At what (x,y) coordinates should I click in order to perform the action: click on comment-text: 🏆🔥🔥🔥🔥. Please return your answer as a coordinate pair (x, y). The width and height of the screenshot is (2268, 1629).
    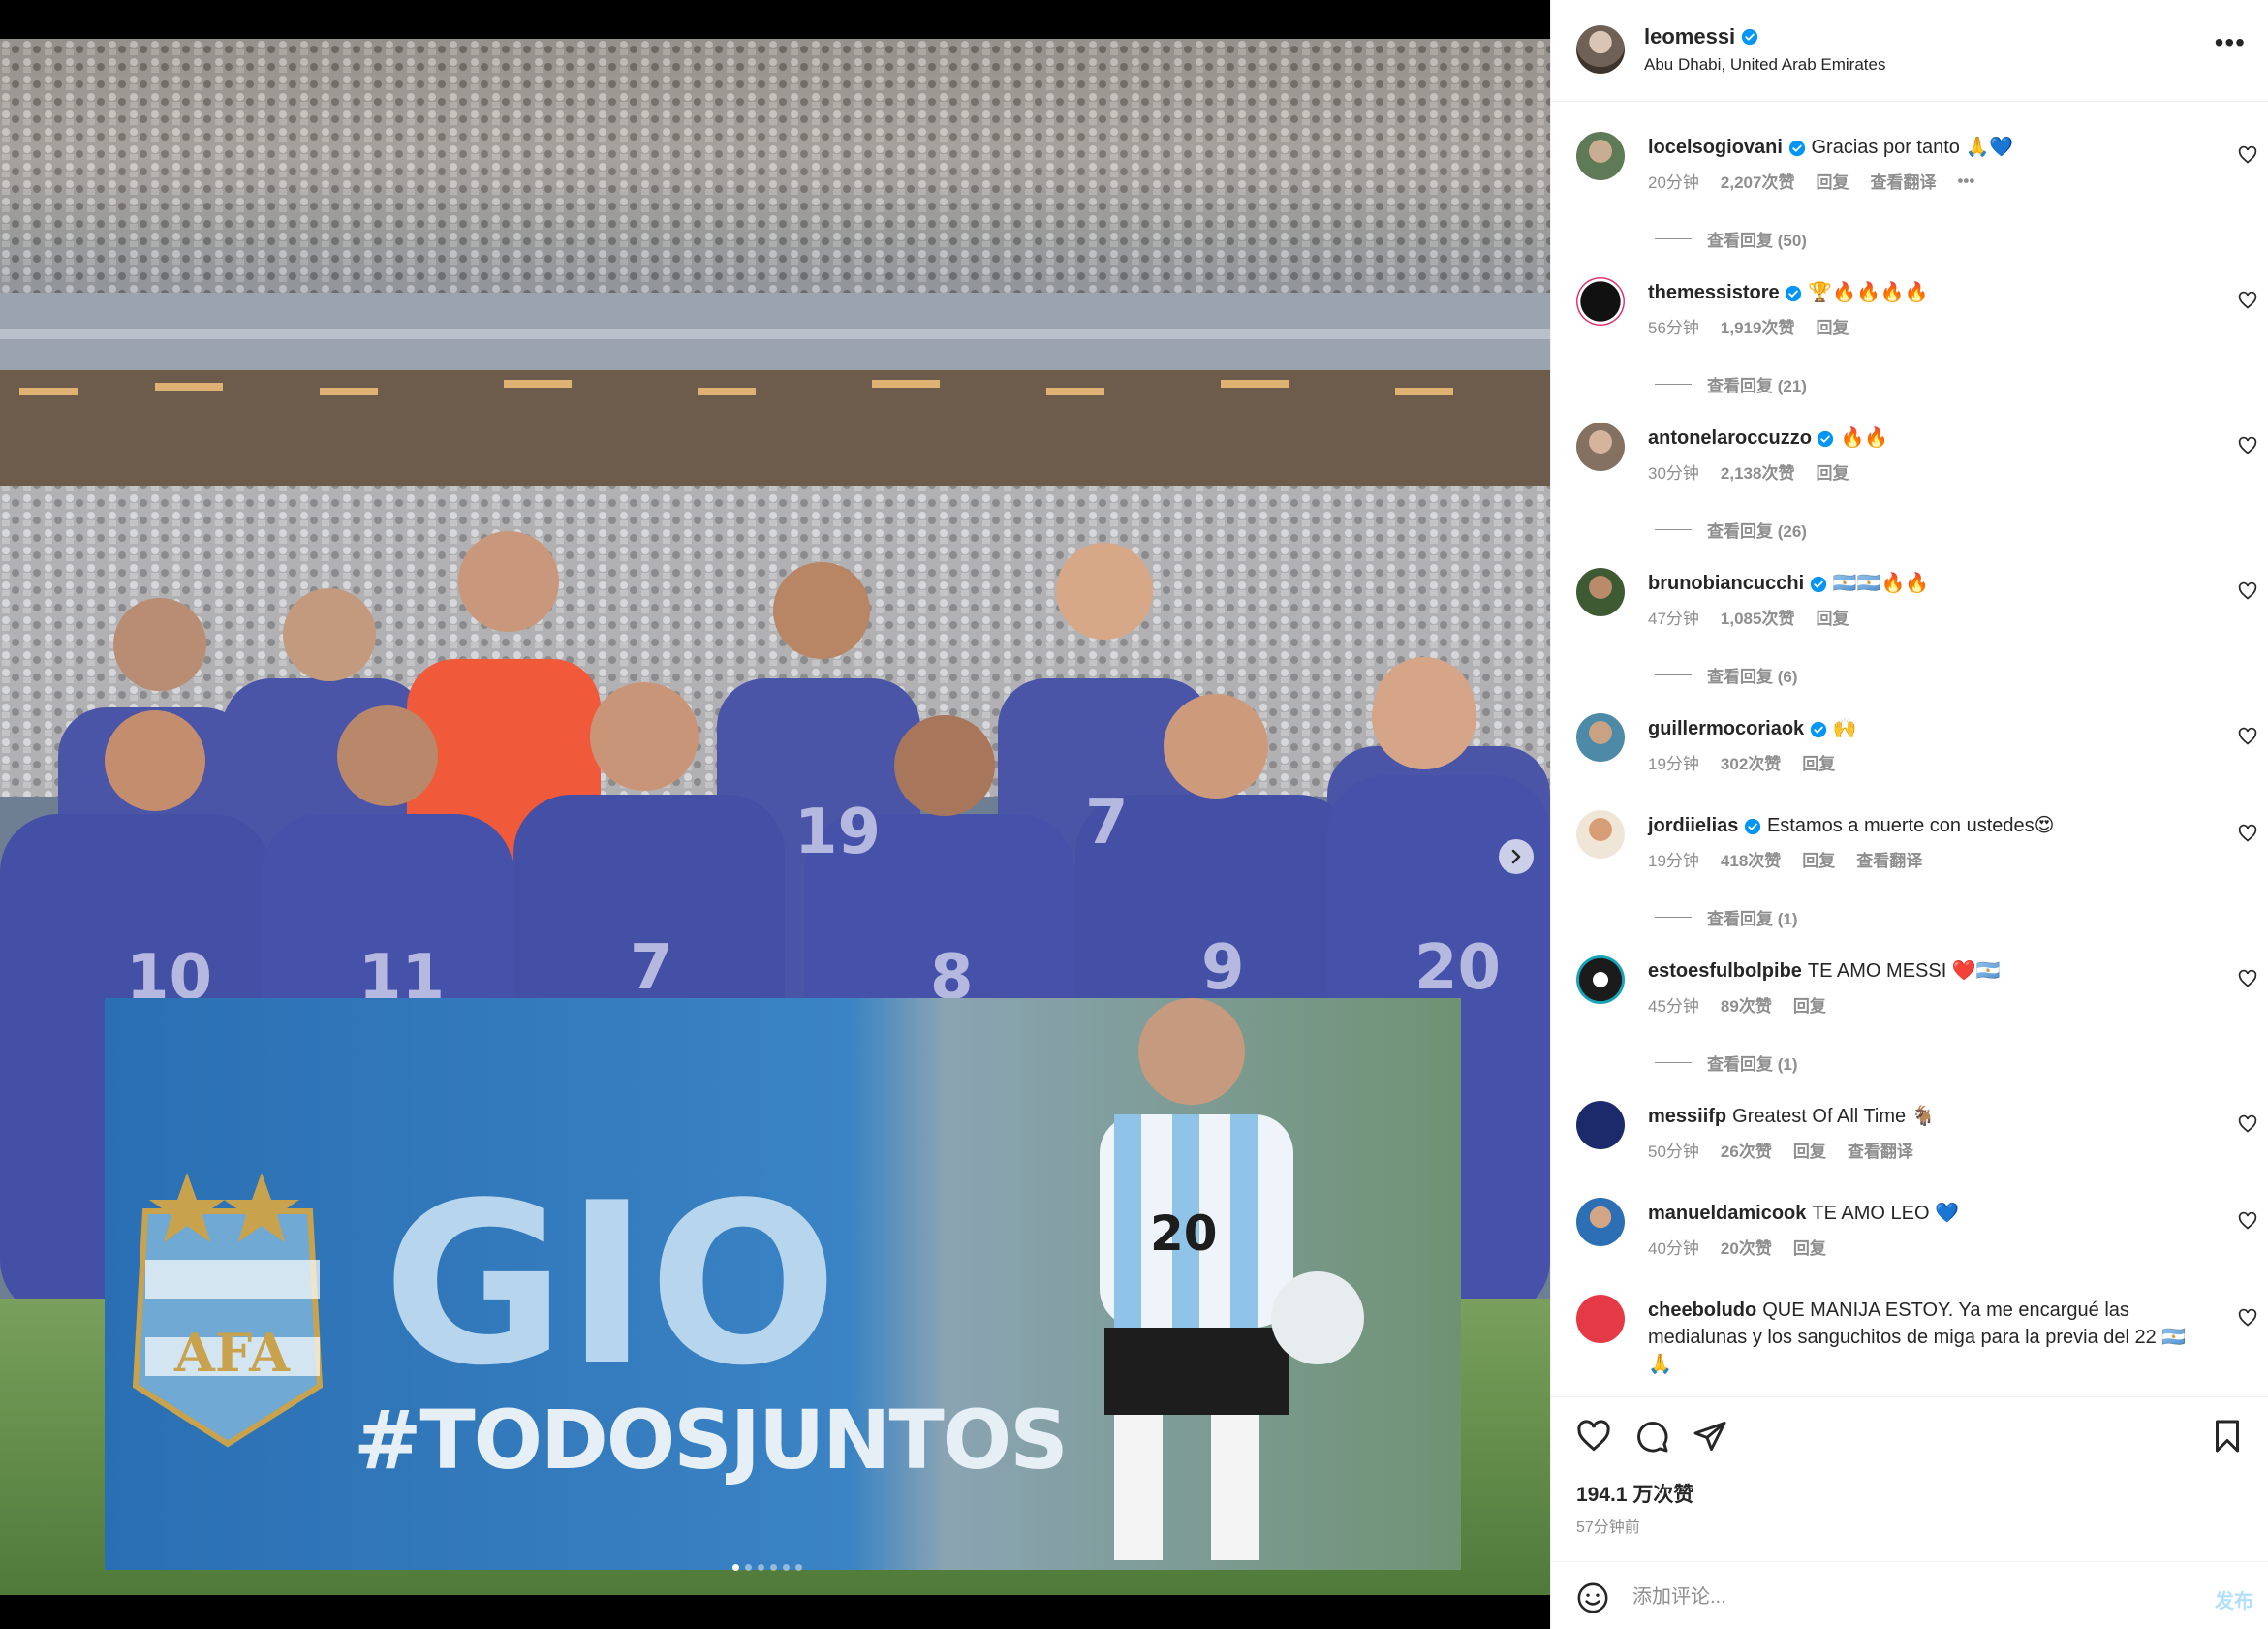
    Looking at the image, I should click on (1868, 292).